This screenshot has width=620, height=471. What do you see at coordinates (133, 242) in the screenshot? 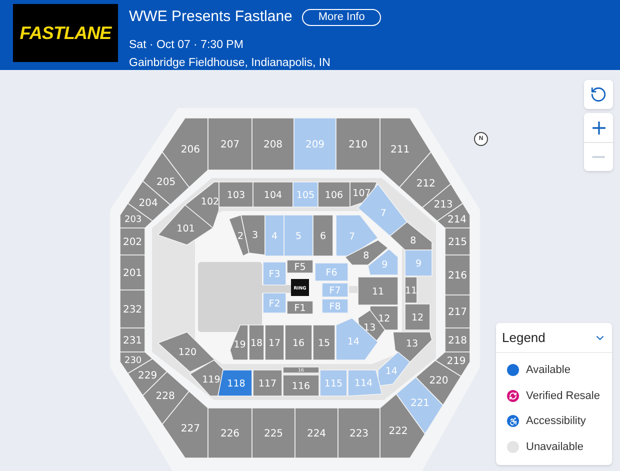
I see `seat-section: 202` at bounding box center [133, 242].